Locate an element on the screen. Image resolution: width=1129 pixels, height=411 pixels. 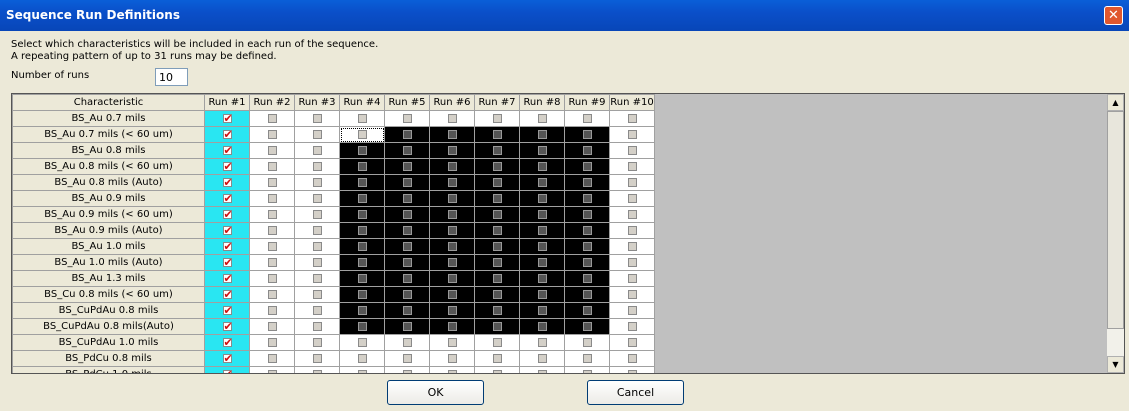
ok-button: OK is located at coordinates (435, 392).